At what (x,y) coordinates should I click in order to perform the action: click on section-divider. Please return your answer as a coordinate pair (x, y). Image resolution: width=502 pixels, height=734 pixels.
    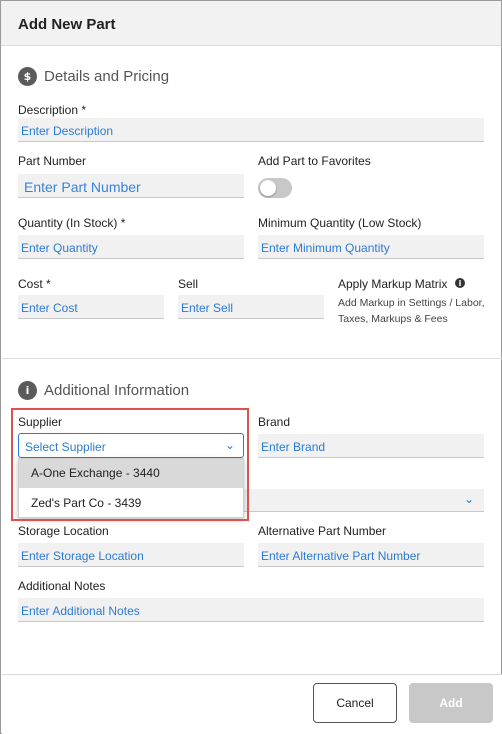
    Looking at the image, I should click on (252, 358).